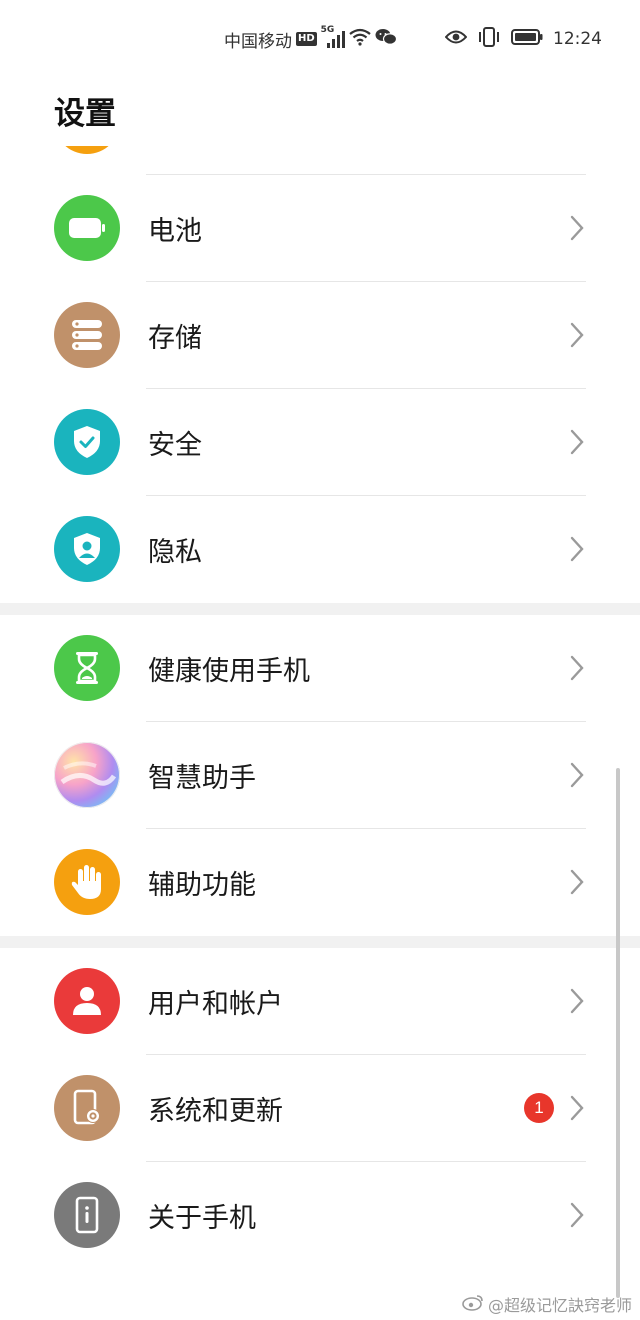  What do you see at coordinates (258, 41) in the screenshot?
I see `carrier-name: 中国移动` at bounding box center [258, 41].